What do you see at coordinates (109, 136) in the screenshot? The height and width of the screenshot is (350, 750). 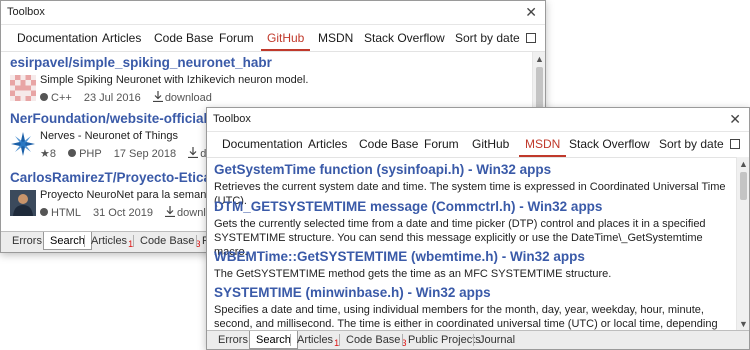 I see `repo-description: Nerves - Neuronet of Things` at bounding box center [109, 136].